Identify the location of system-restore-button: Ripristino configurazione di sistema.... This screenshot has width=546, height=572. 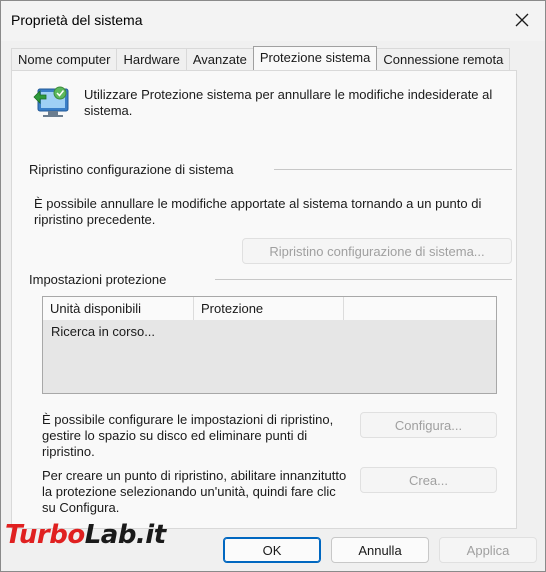
(377, 251).